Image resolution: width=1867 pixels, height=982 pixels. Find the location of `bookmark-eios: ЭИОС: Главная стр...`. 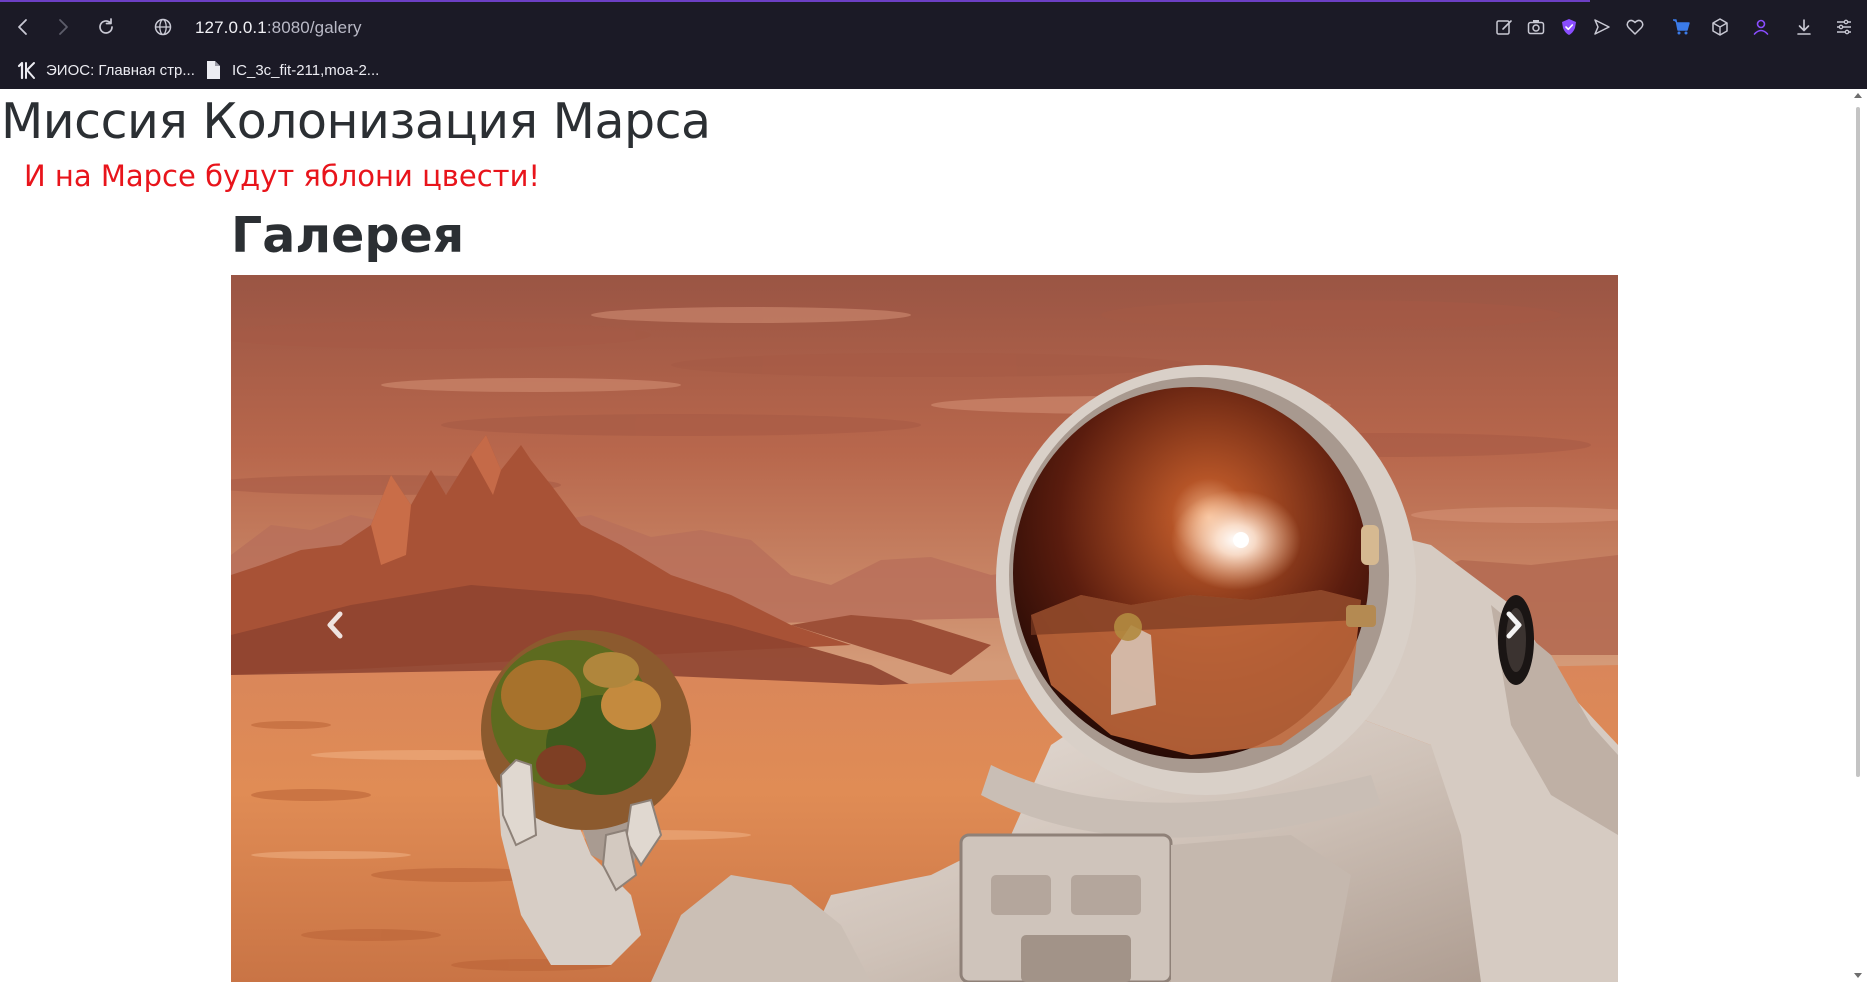

bookmark-eios: ЭИОС: Главная стр... is located at coordinates (105, 70).